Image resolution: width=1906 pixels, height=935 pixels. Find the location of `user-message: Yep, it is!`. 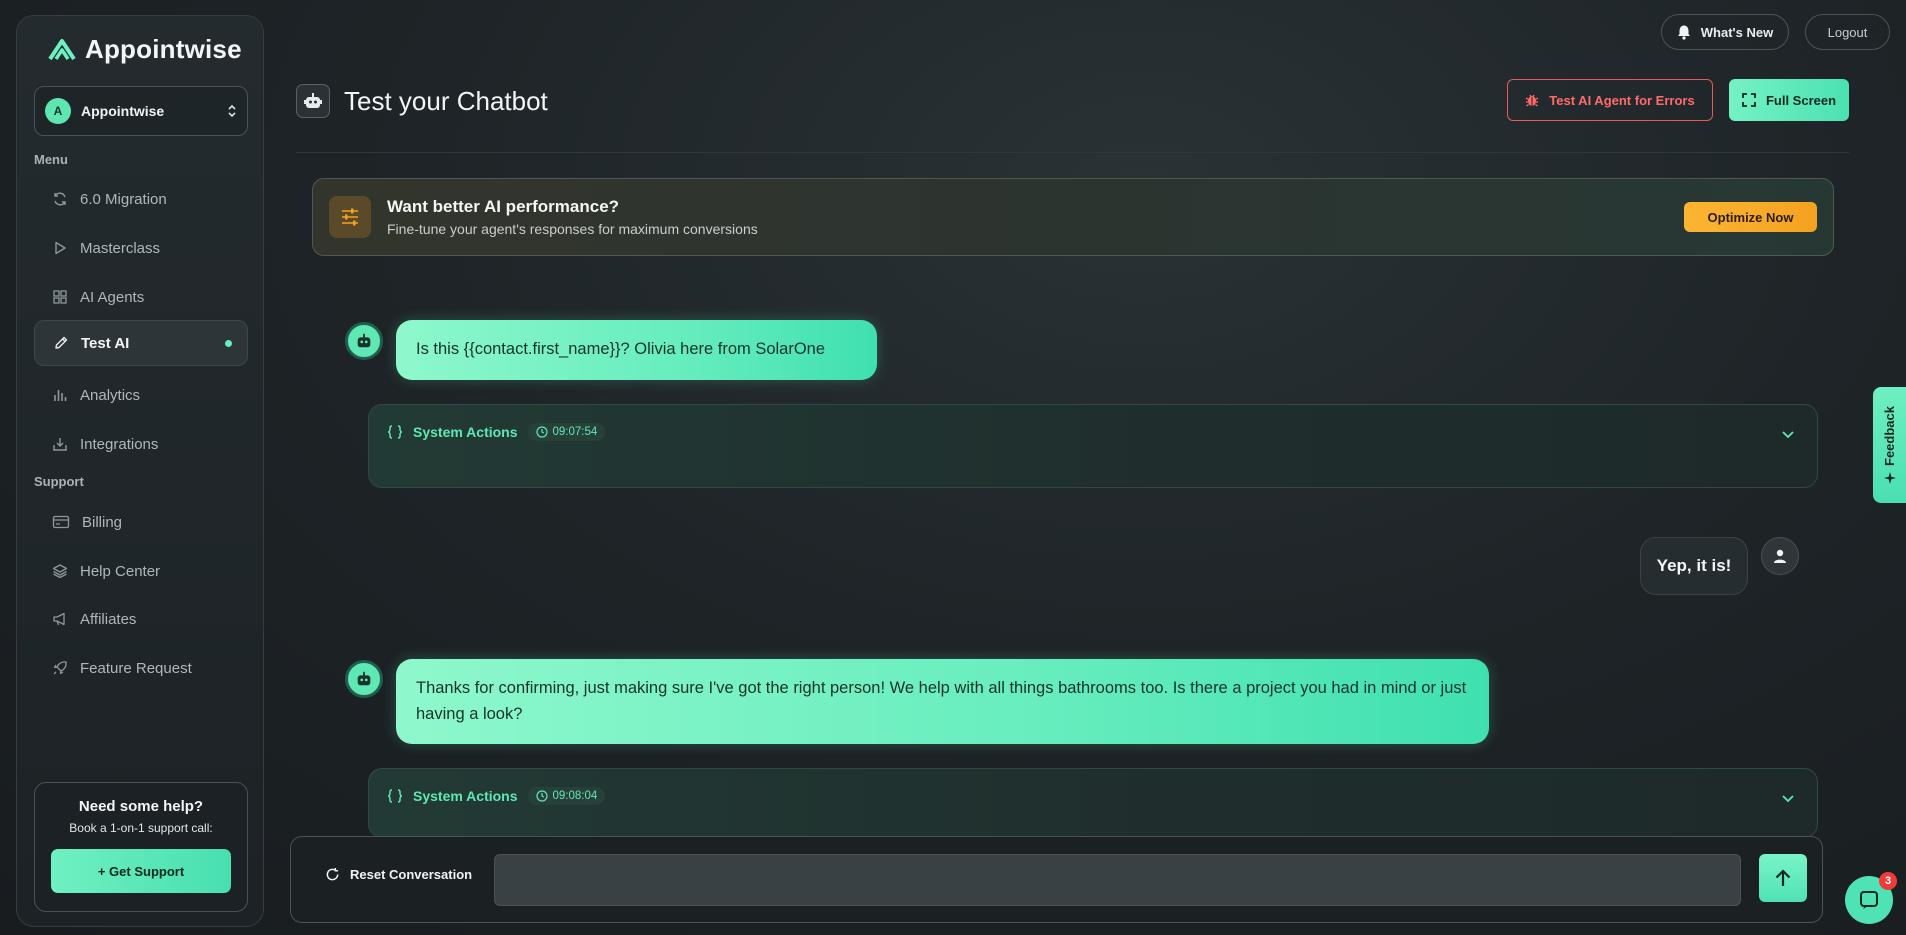

user-message: Yep, it is! is located at coordinates (1694, 566).